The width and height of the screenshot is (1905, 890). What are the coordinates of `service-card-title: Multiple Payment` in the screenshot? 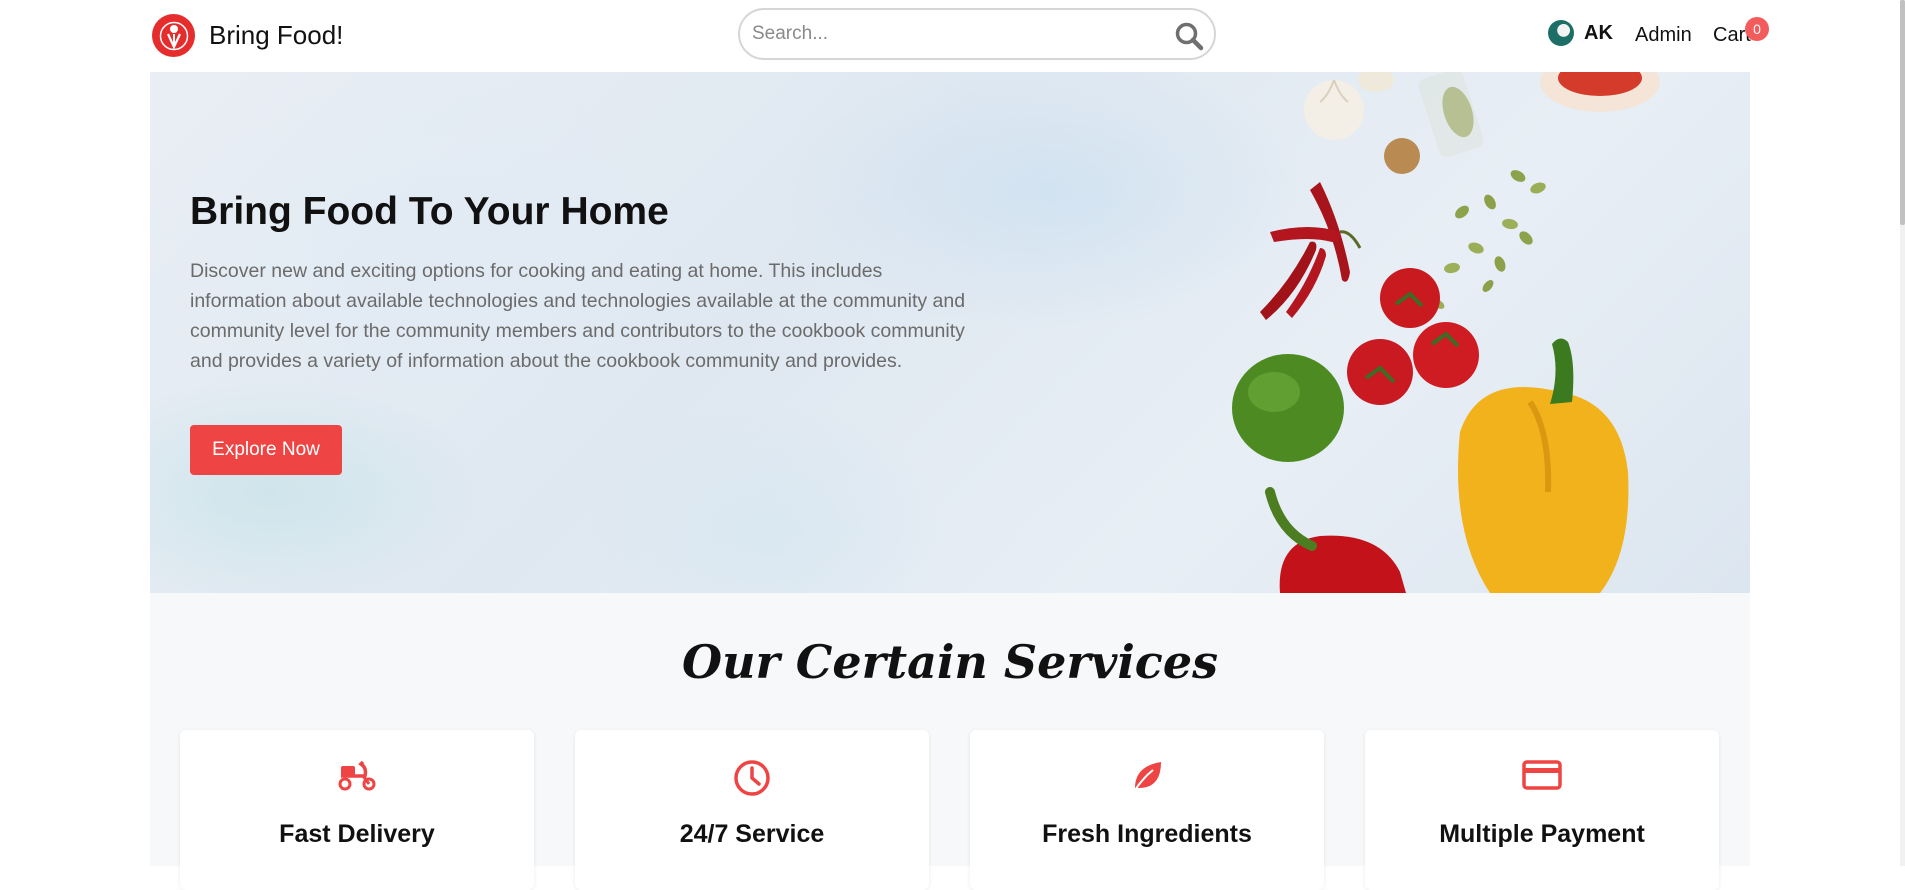 It's located at (1542, 834).